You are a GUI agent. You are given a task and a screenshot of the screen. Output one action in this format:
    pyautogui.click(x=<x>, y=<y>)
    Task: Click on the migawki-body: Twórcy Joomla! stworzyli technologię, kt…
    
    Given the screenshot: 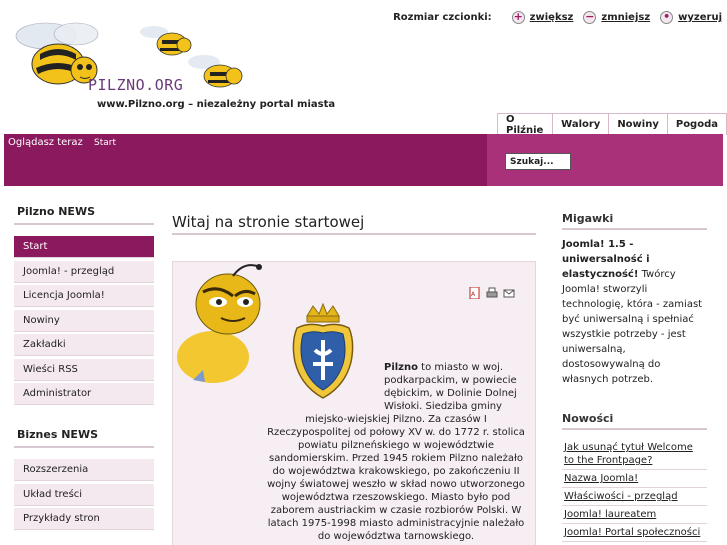 What is the action you would take?
    pyautogui.click(x=632, y=327)
    